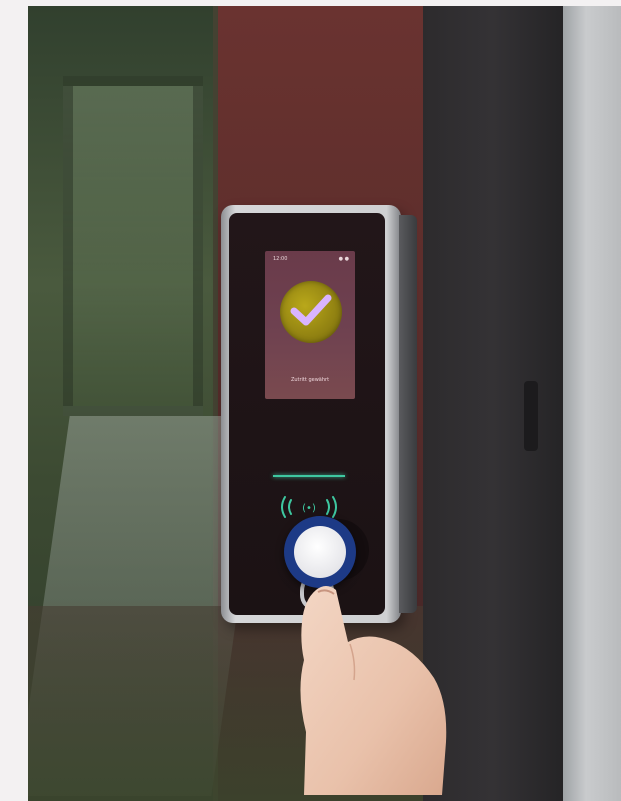  I want to click on reader-screen: 12:00 ● ● Zutritt gewährt, so click(310, 325).